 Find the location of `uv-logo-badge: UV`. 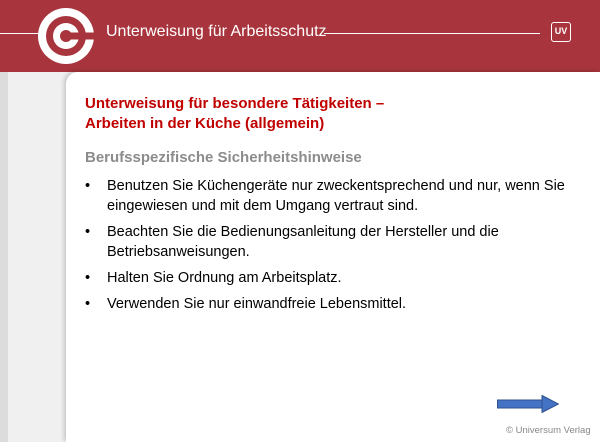

uv-logo-badge: UV is located at coordinates (561, 32).